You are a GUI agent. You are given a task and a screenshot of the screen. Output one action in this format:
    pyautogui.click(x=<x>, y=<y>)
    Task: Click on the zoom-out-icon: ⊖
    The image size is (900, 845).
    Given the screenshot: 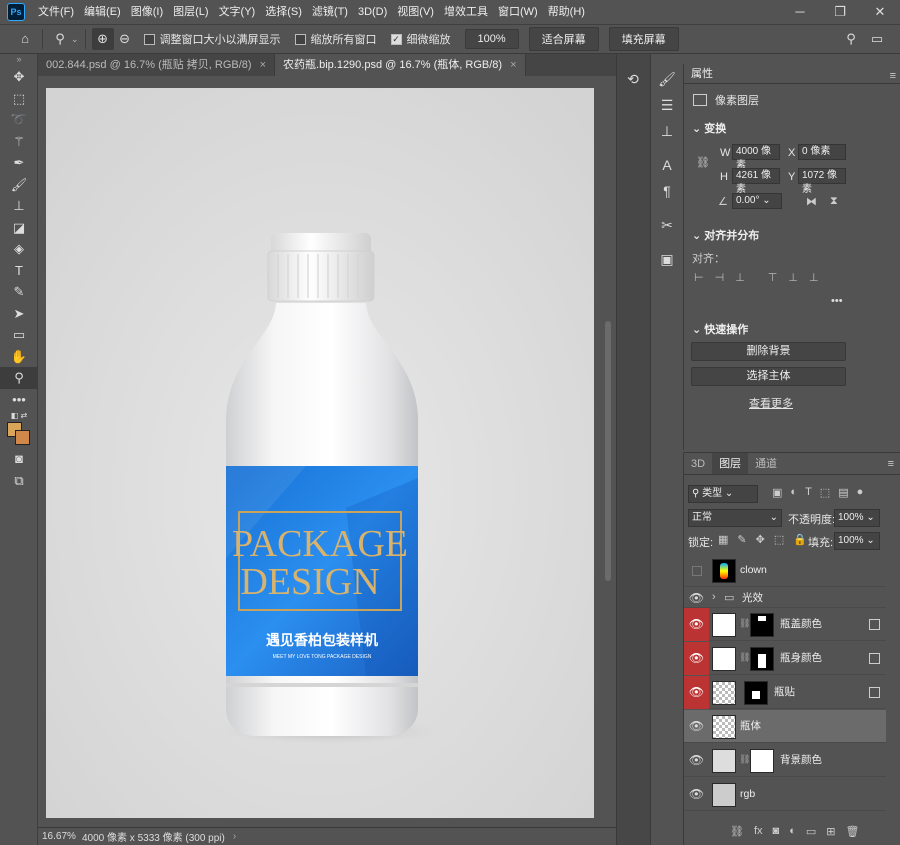 What is the action you would take?
    pyautogui.click(x=125, y=39)
    